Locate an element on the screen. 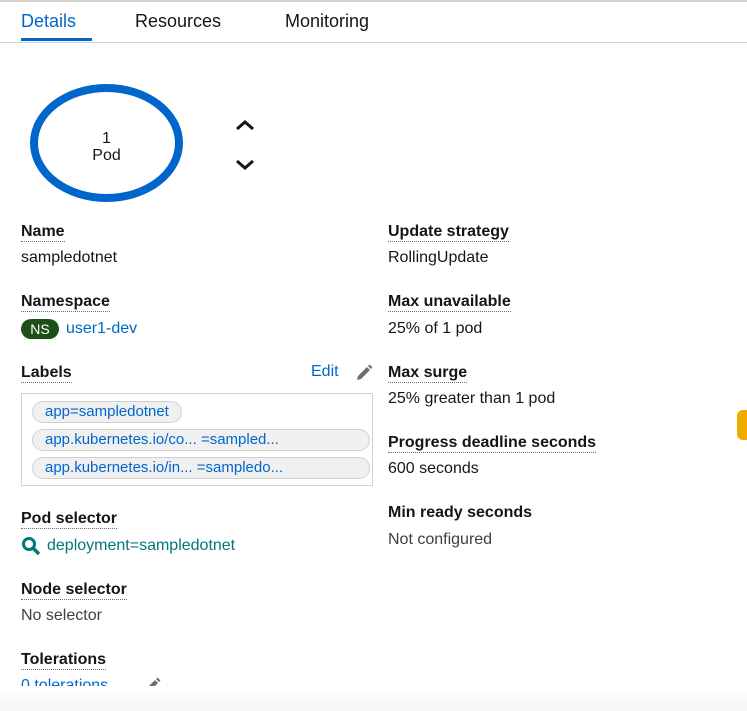 Image resolution: width=747 pixels, height=711 pixels. tab-monitoring: Monitoring is located at coordinates (327, 21).